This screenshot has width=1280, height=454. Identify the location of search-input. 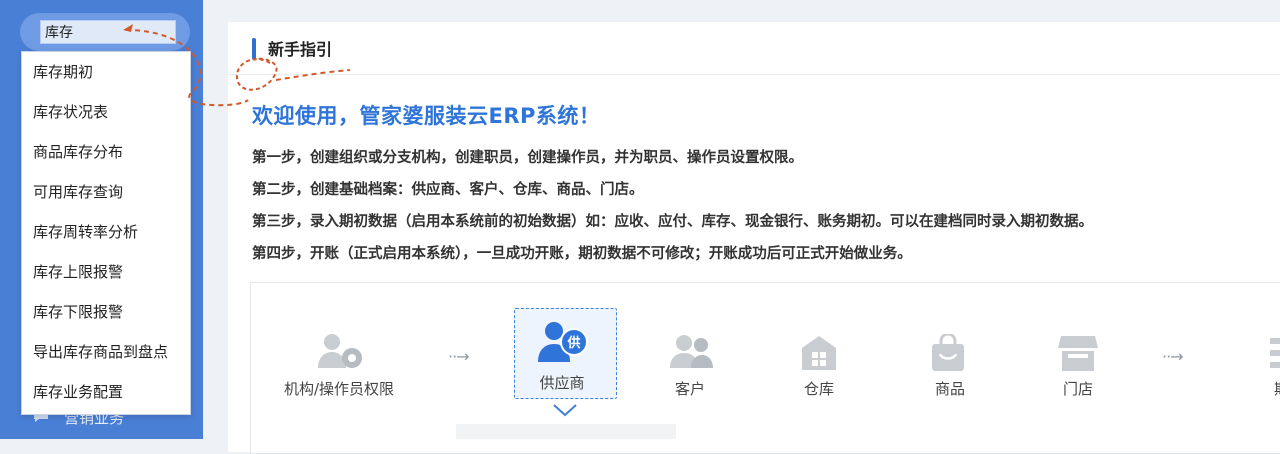
(108, 32).